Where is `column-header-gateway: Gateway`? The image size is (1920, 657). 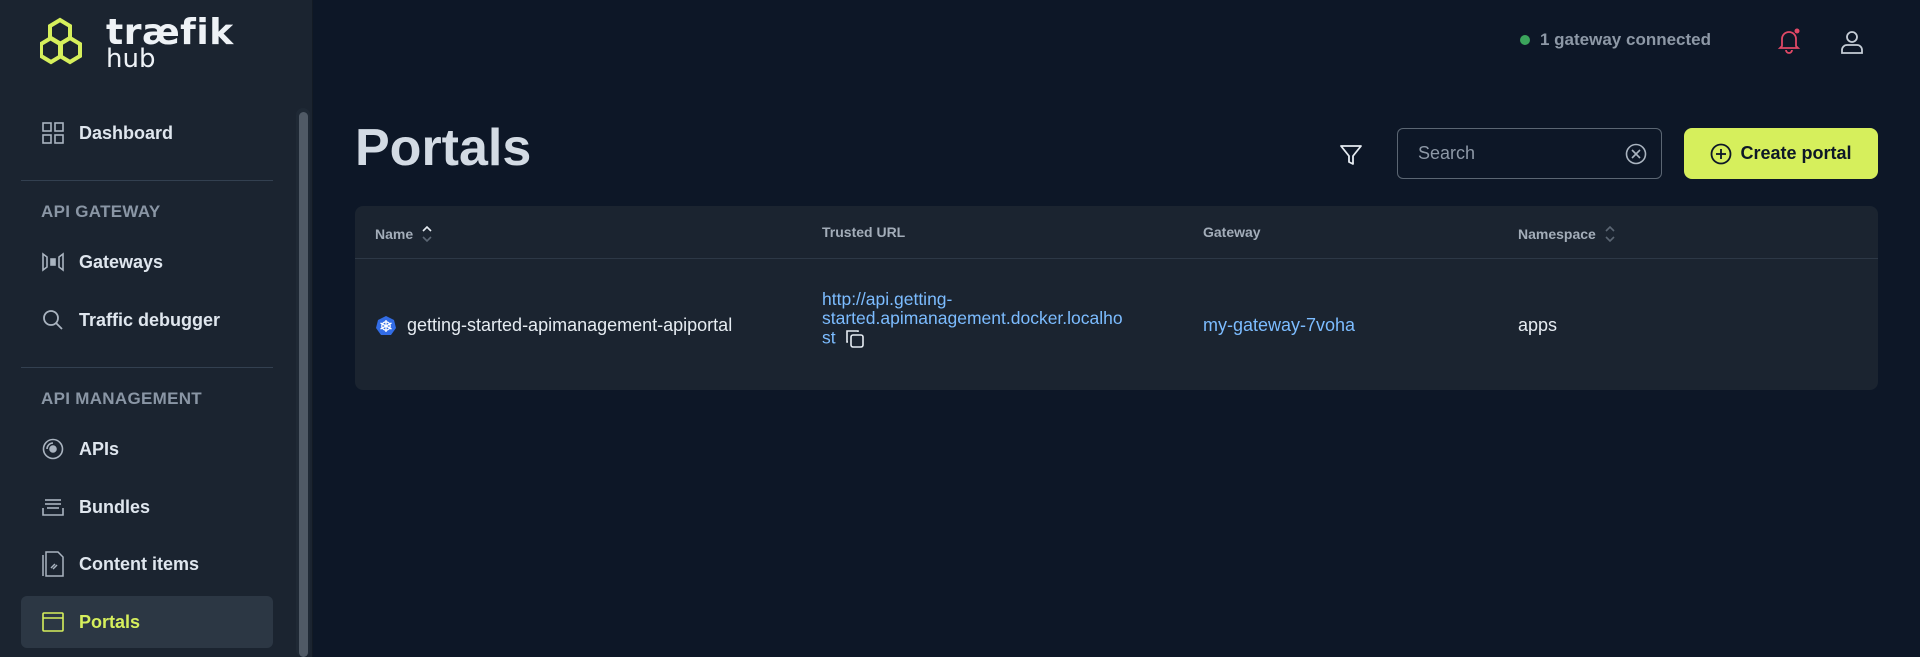 column-header-gateway: Gateway is located at coordinates (1232, 232).